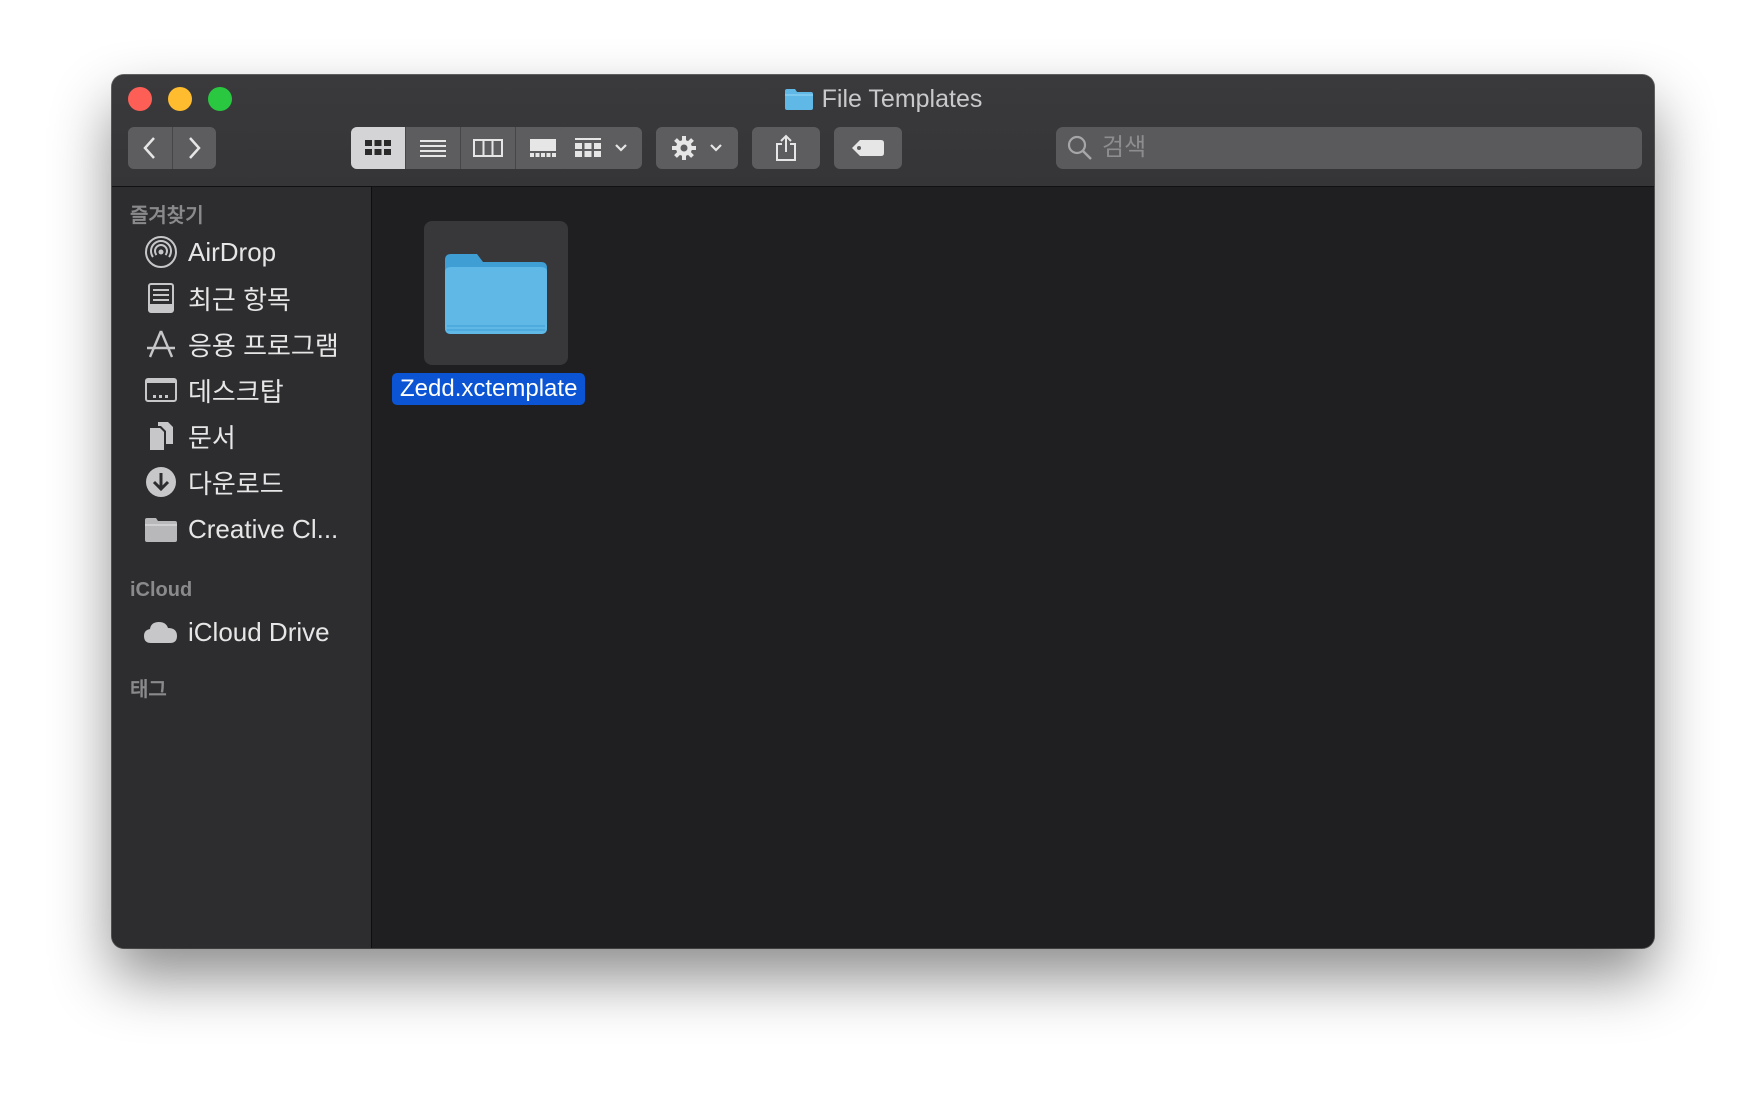 The width and height of the screenshot is (1764, 1096). I want to click on downloads-icon, so click(161, 482).